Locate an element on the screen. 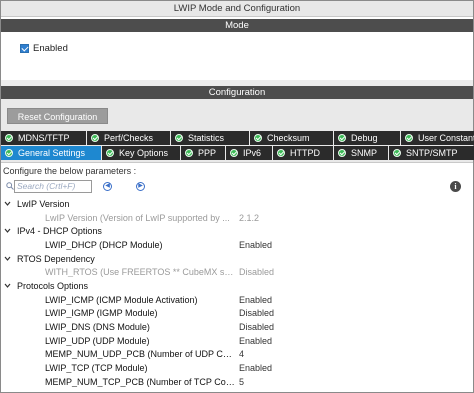 The image size is (474, 393). tab-key-options: Key Options is located at coordinates (141, 153).